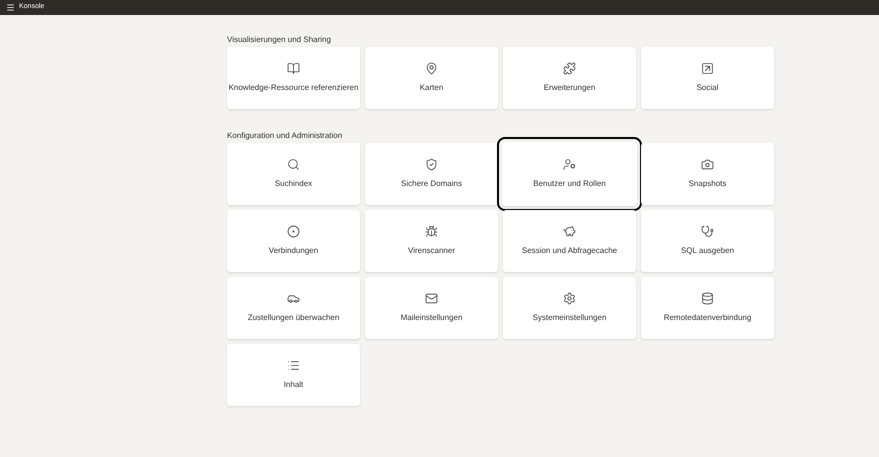 This screenshot has height=457, width=879. I want to click on piggy-bank-icon, so click(569, 231).